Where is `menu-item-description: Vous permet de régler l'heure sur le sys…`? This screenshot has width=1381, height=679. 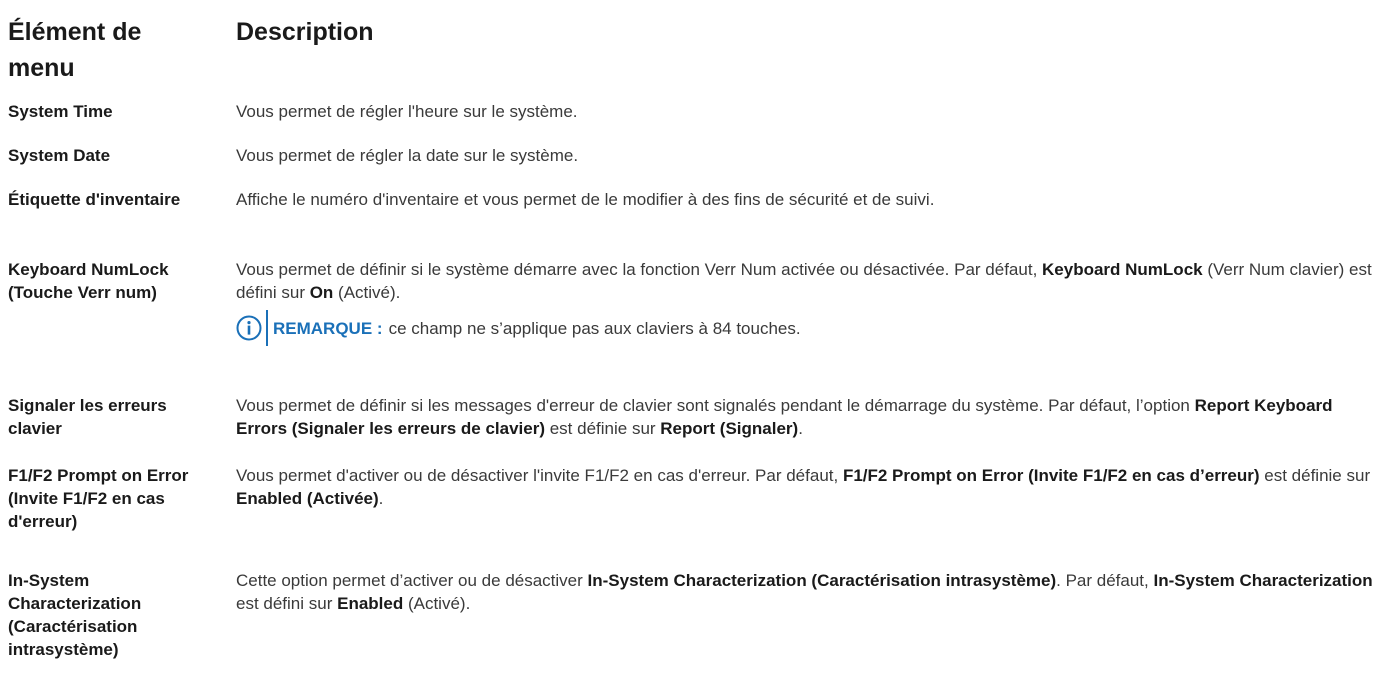
menu-item-description: Vous permet de régler l'heure sur le sys… is located at coordinates (407, 111).